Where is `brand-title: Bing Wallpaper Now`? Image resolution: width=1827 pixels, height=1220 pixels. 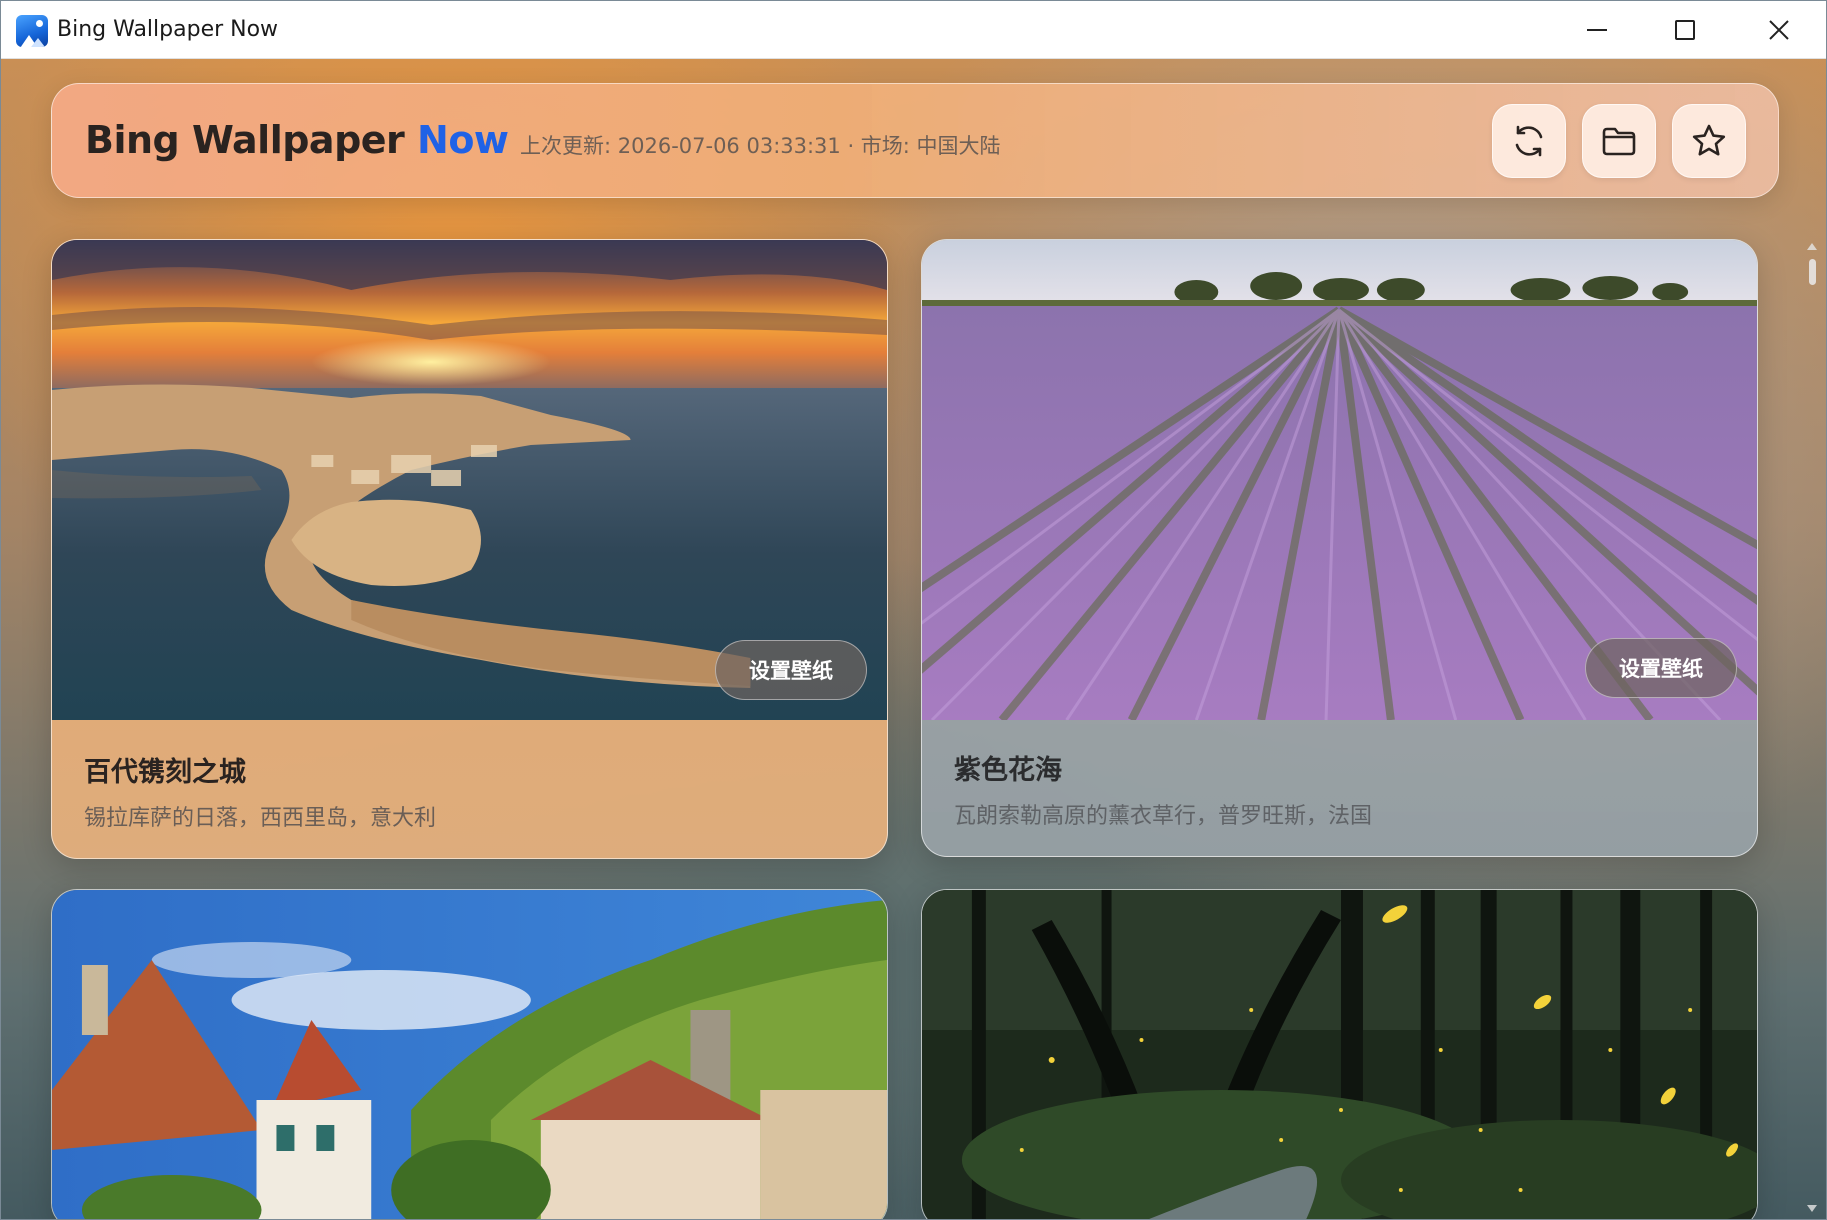
brand-title: Bing Wallpaper Now is located at coordinates (297, 140).